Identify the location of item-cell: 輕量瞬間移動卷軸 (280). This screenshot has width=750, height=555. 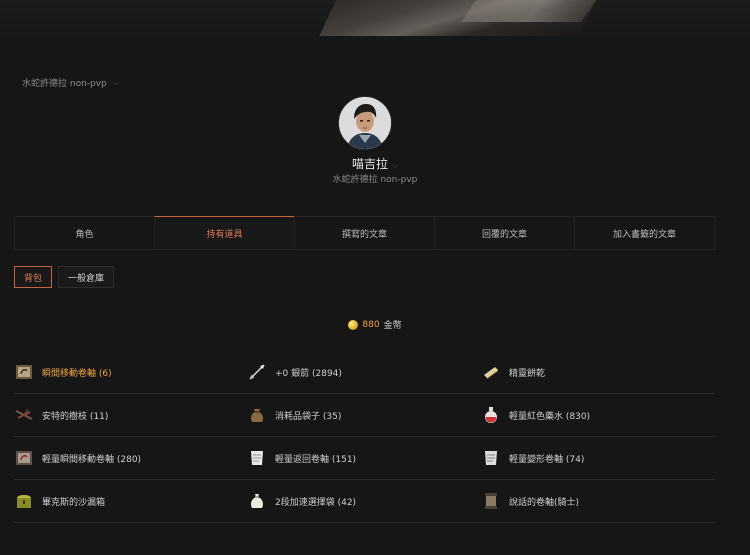
(130, 458).